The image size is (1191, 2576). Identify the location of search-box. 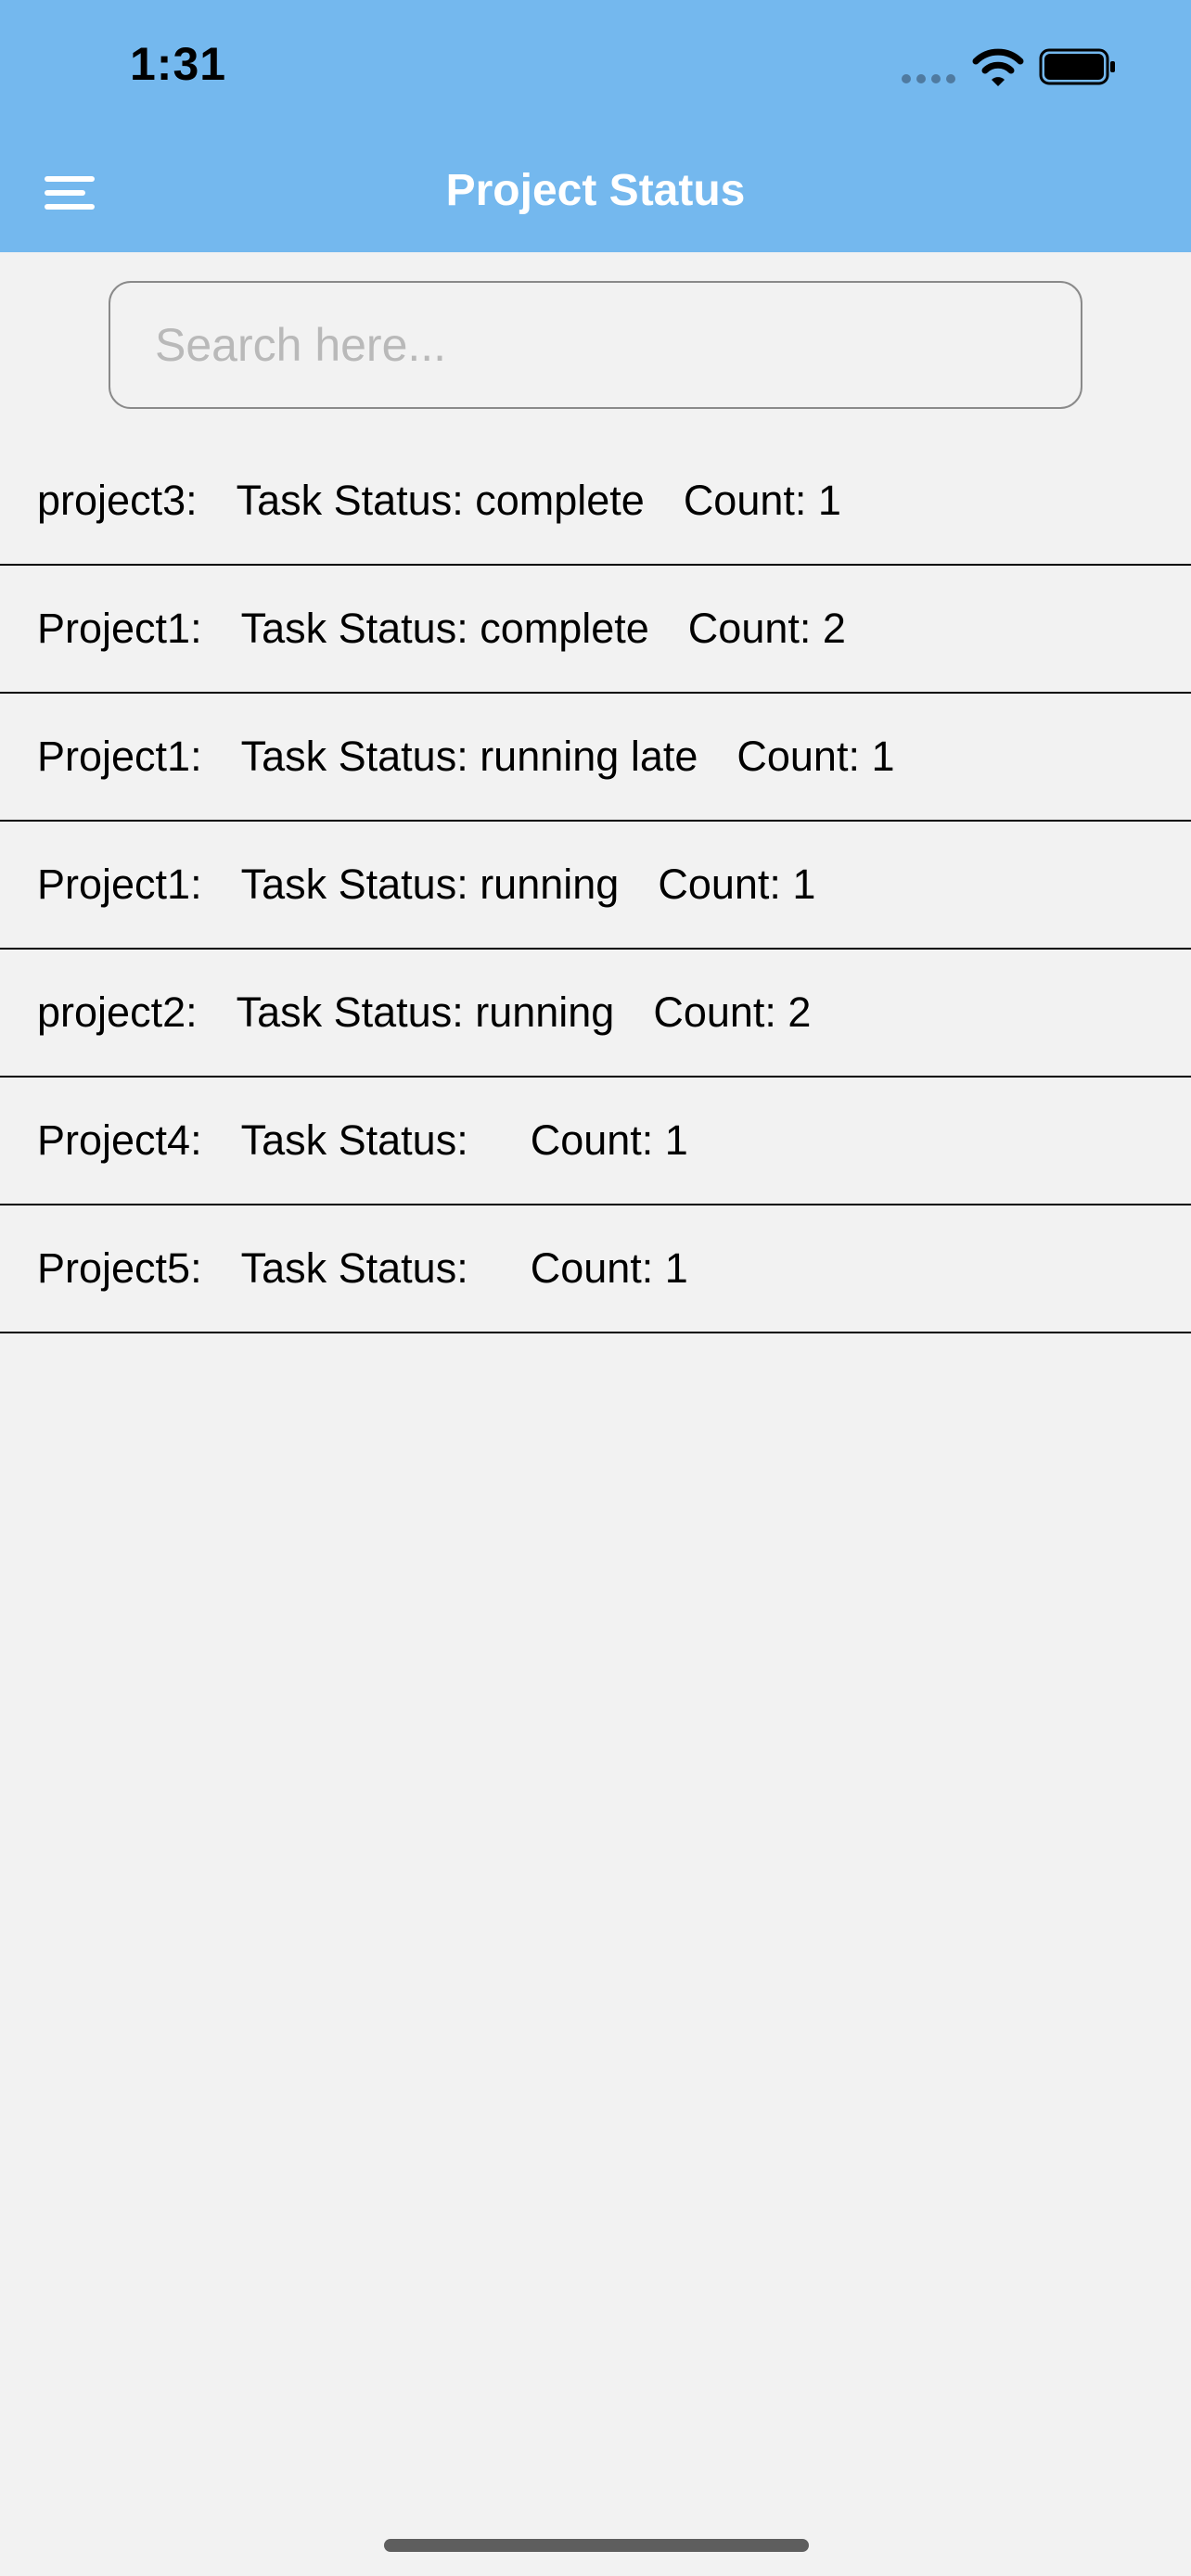
(595, 345).